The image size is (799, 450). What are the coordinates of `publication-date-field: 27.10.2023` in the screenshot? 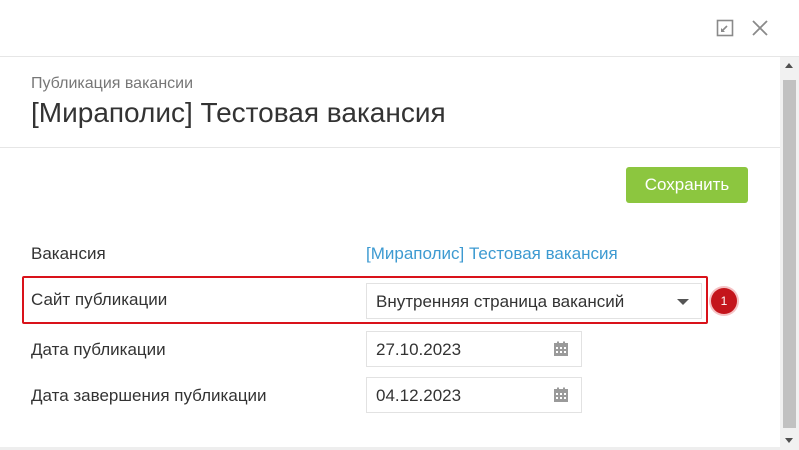 It's located at (474, 349).